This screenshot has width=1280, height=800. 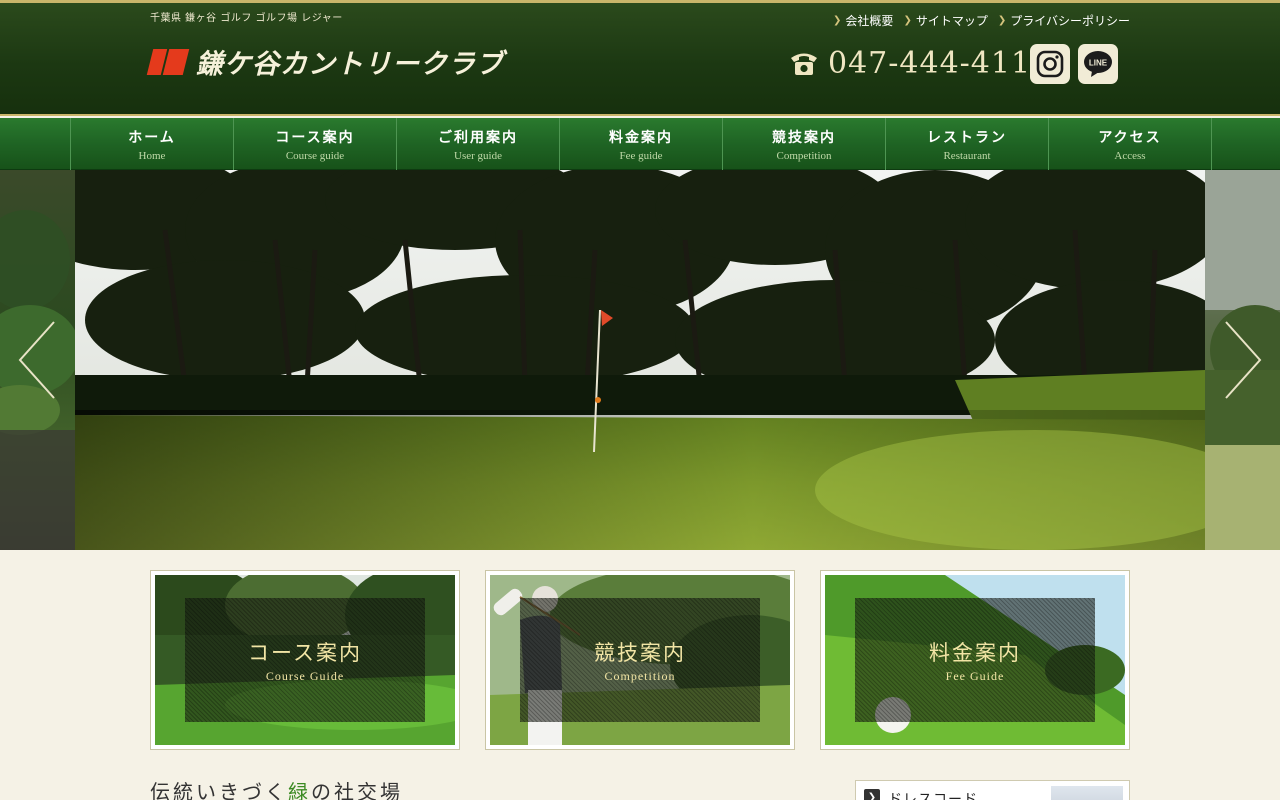 I want to click on logo-text: 鎌ケ谷カントリークラブ, so click(x=350, y=64).